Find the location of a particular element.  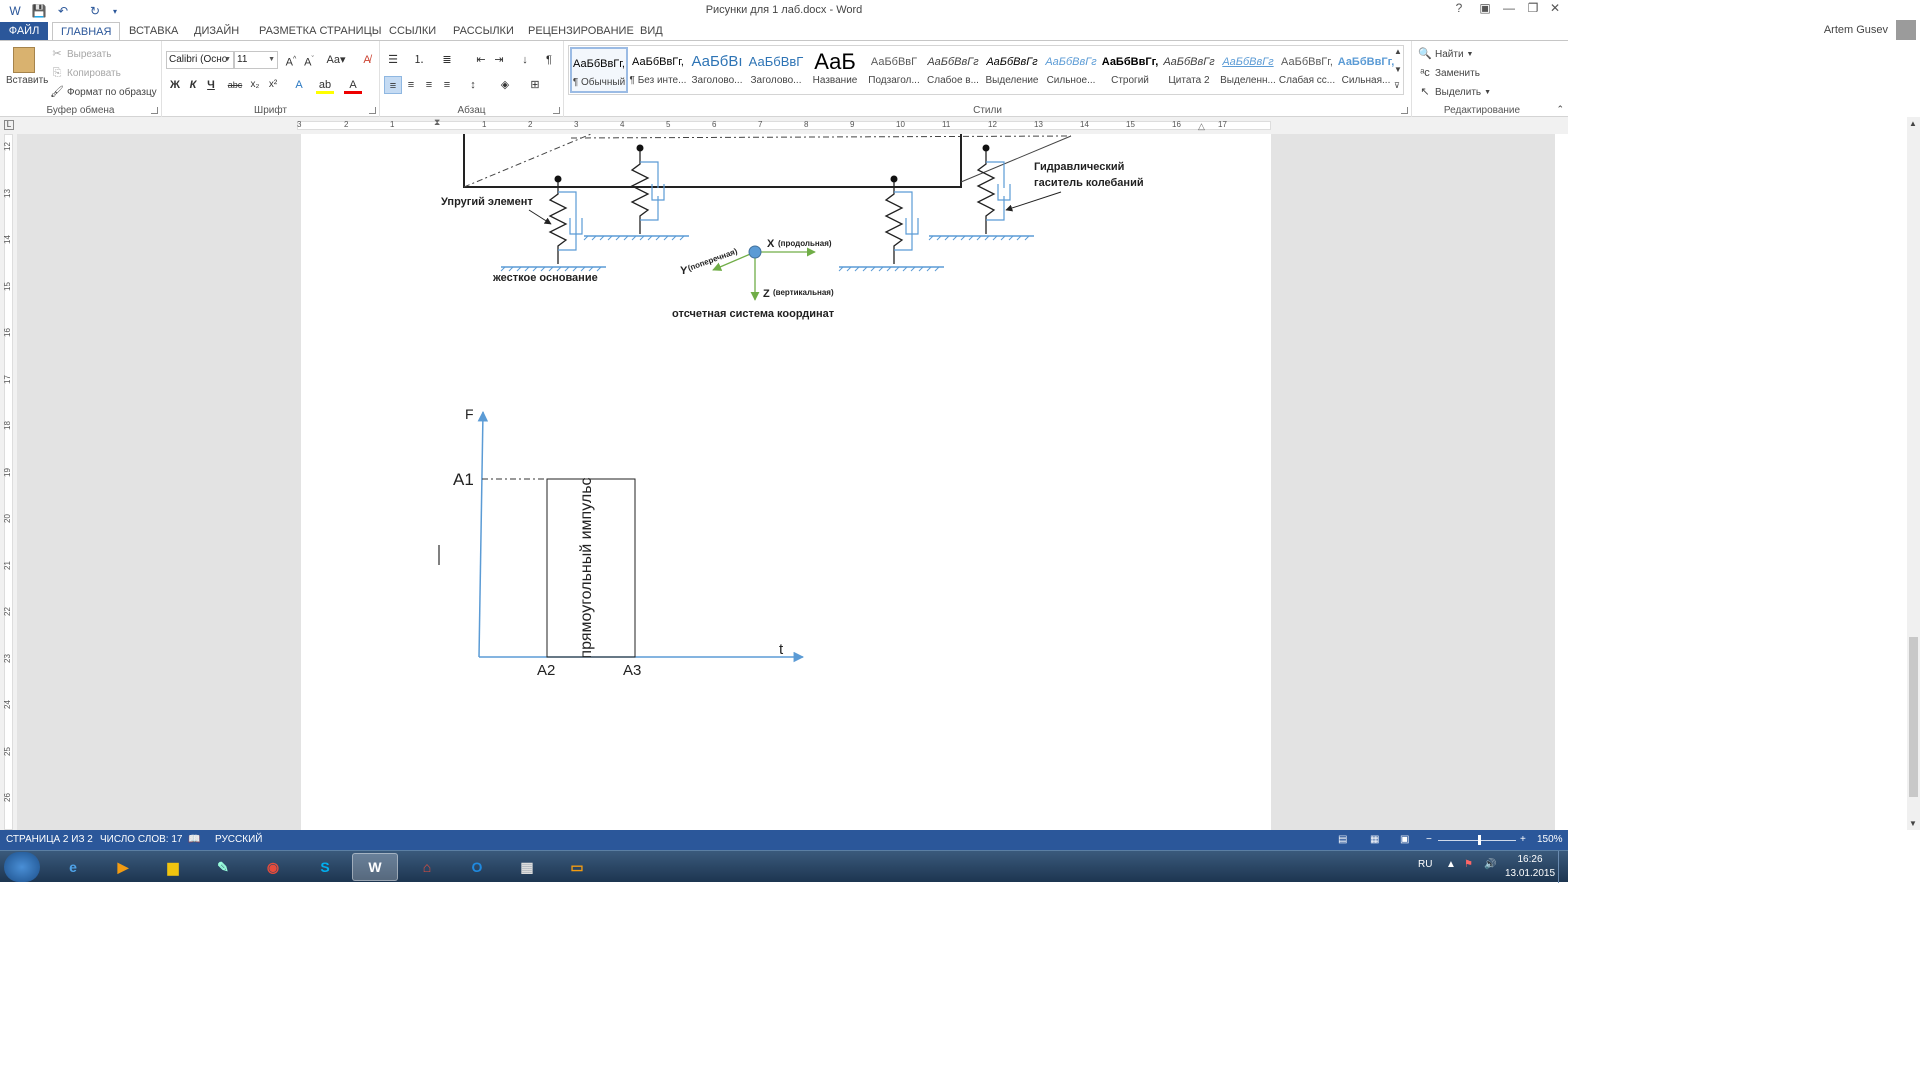

clock-date: 13.01.2015 is located at coordinates (1530, 873).